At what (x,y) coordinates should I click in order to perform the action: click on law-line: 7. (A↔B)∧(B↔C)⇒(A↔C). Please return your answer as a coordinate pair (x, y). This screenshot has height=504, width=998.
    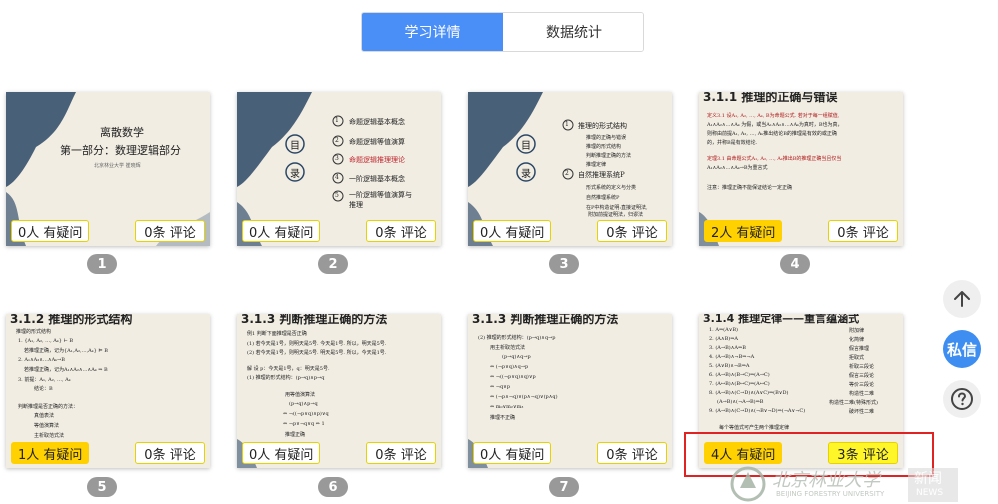
    Looking at the image, I should click on (739, 384).